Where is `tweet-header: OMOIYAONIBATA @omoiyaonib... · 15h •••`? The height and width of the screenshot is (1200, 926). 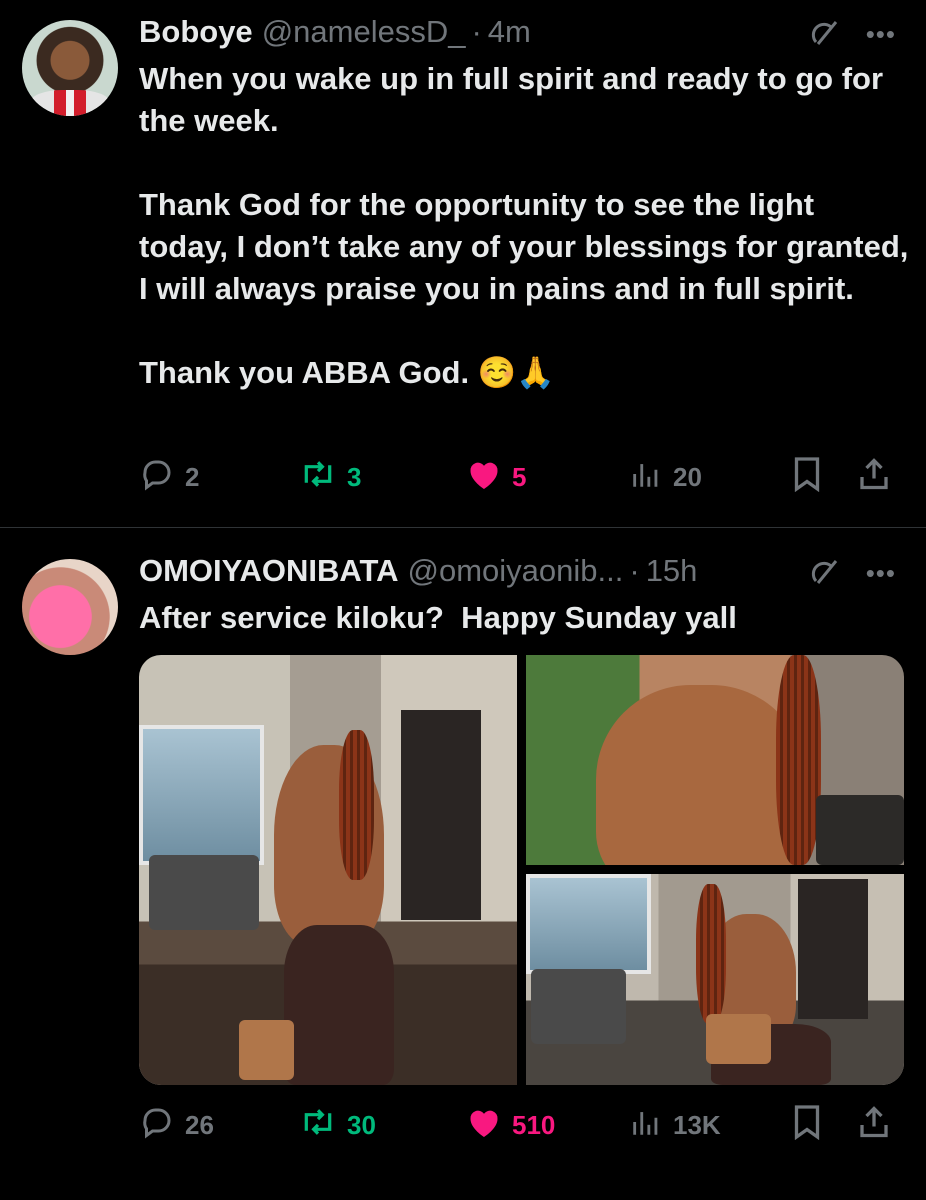 tweet-header: OMOIYAONIBATA @omoiyaonib... · 15h ••• is located at coordinates (517, 571).